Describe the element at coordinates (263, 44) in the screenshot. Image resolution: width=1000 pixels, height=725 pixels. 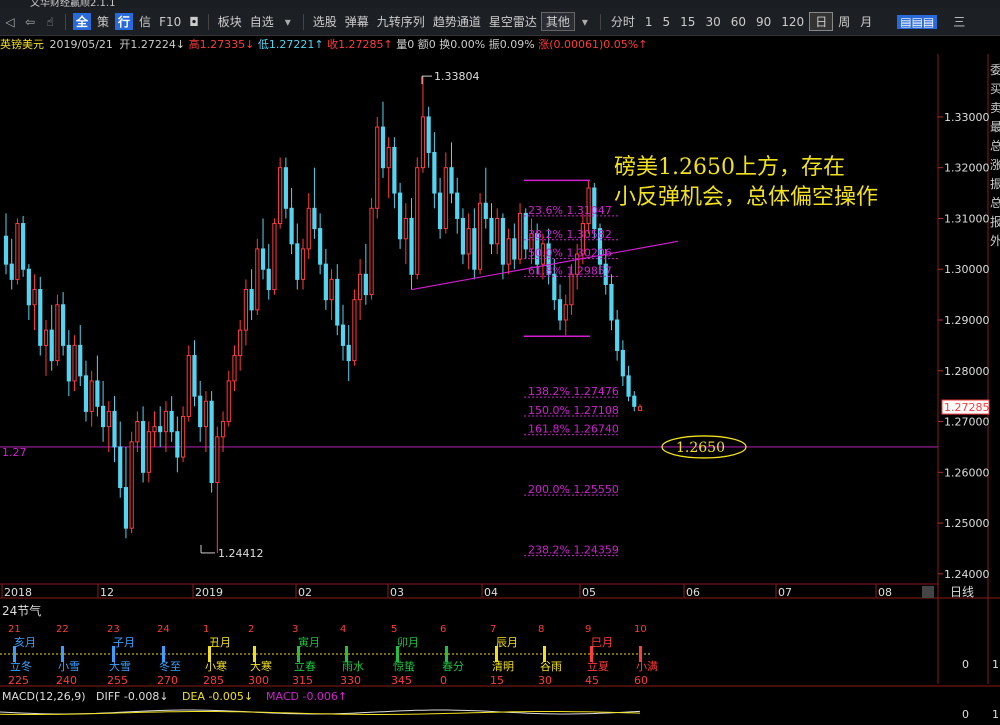
I see `low-label: 低` at that location.